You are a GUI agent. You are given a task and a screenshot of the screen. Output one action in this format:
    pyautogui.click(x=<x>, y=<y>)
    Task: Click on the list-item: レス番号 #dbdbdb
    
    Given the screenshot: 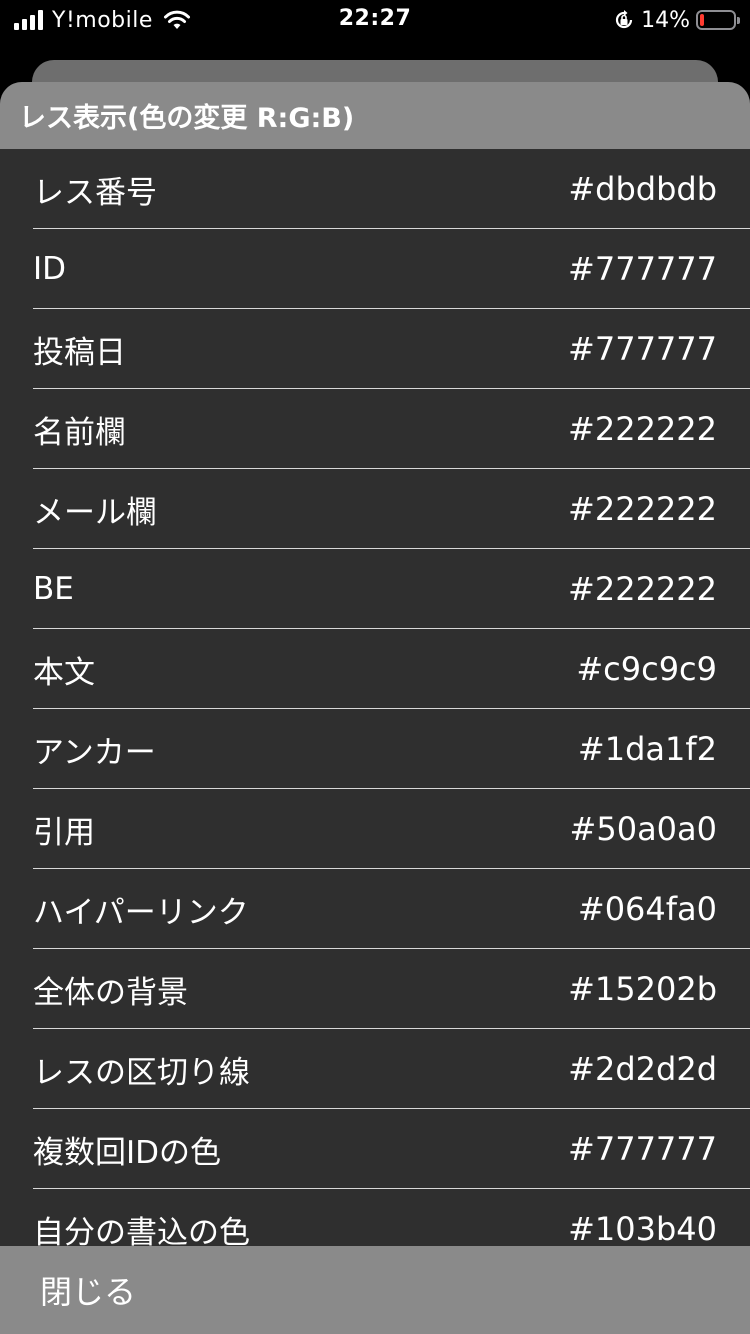 What is the action you would take?
    pyautogui.click(x=375, y=189)
    